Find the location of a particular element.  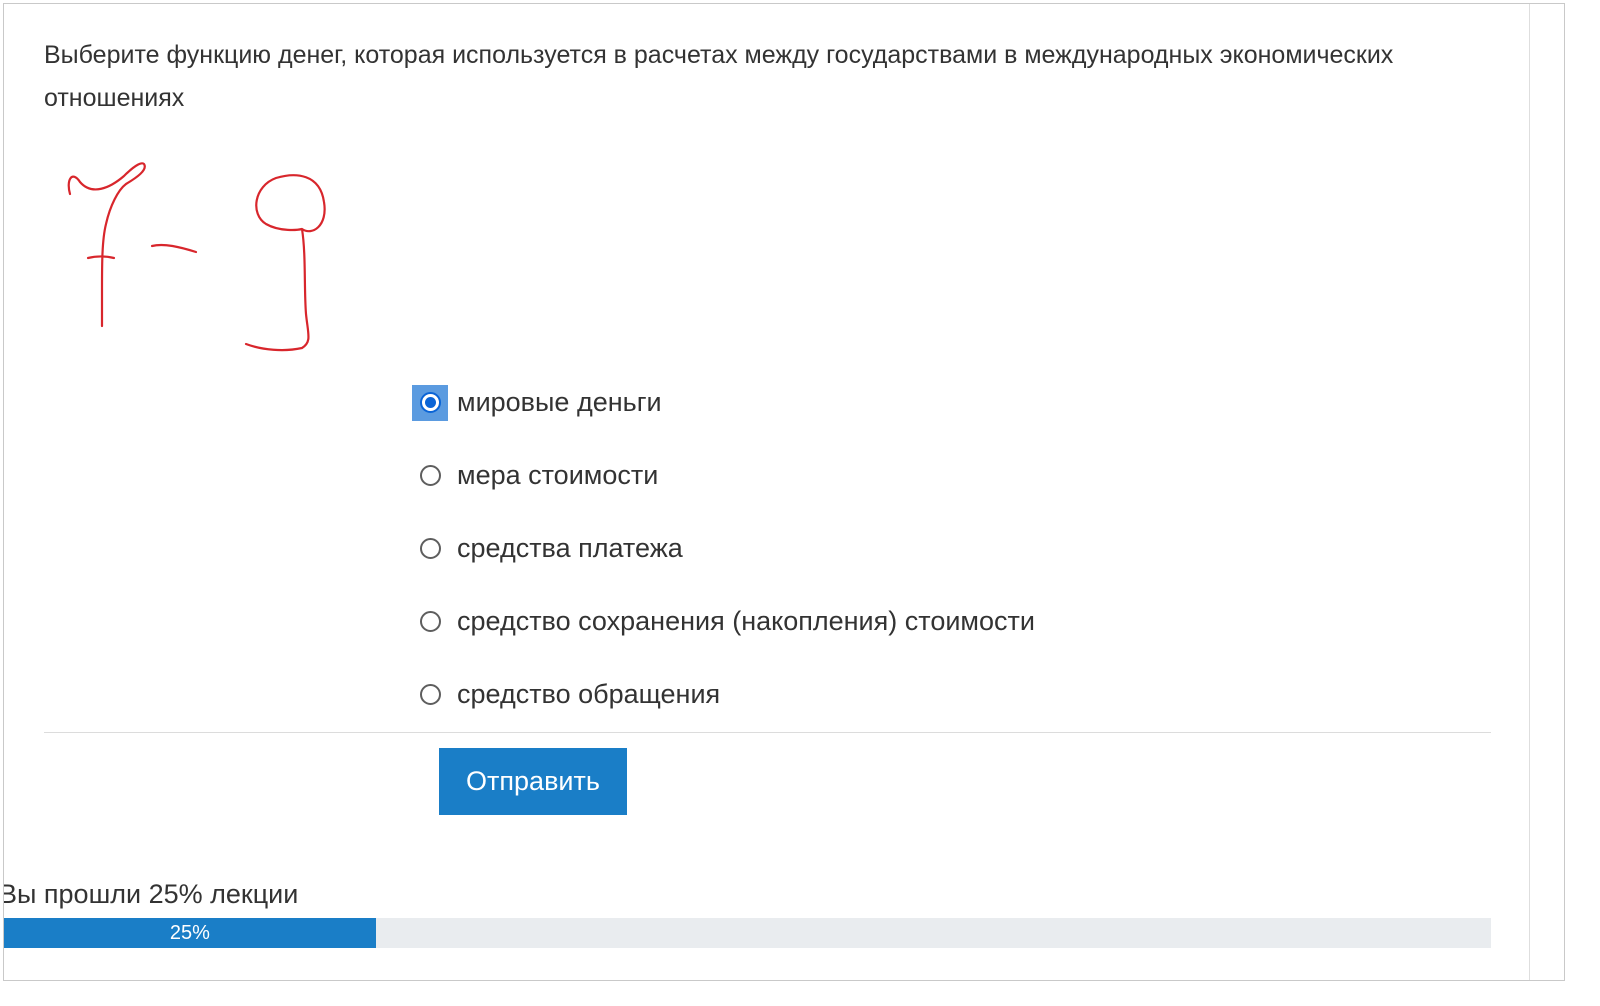

radio-focus-ring is located at coordinates (430, 402).